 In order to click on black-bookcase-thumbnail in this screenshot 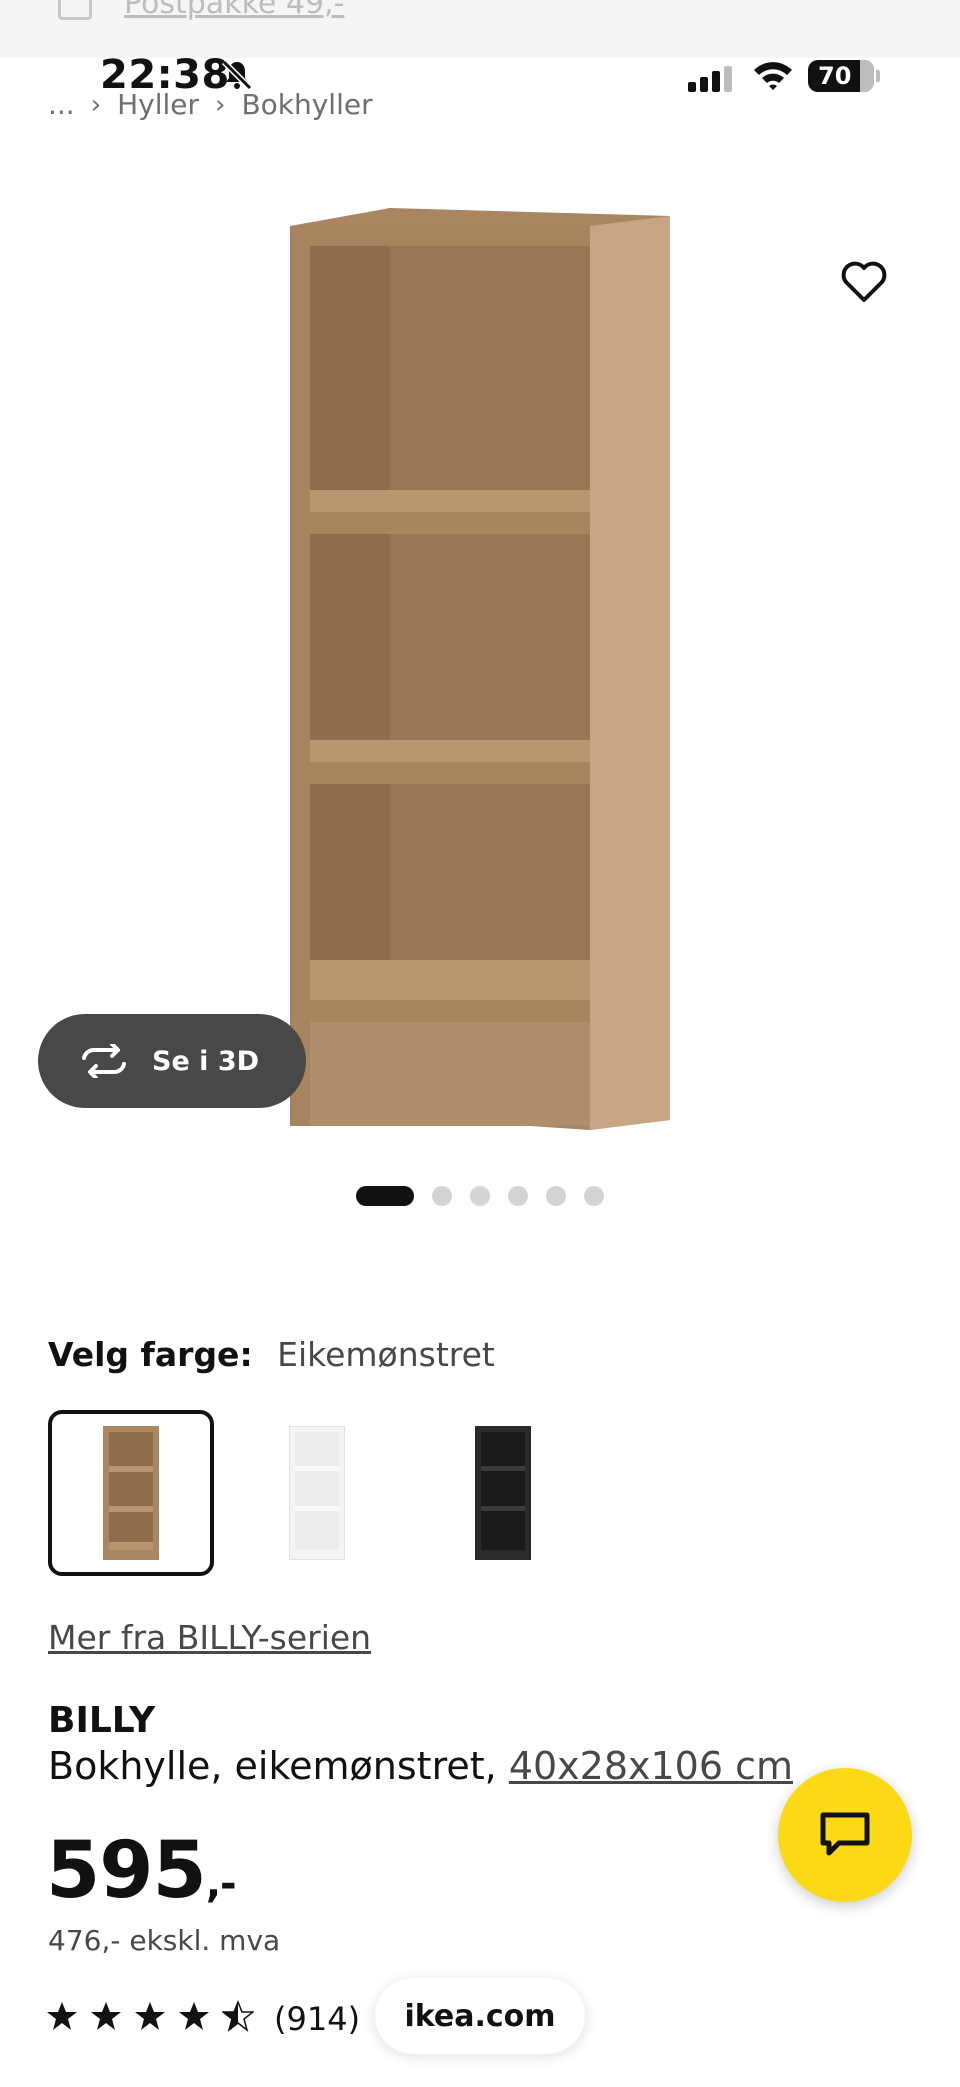, I will do `click(503, 1493)`.